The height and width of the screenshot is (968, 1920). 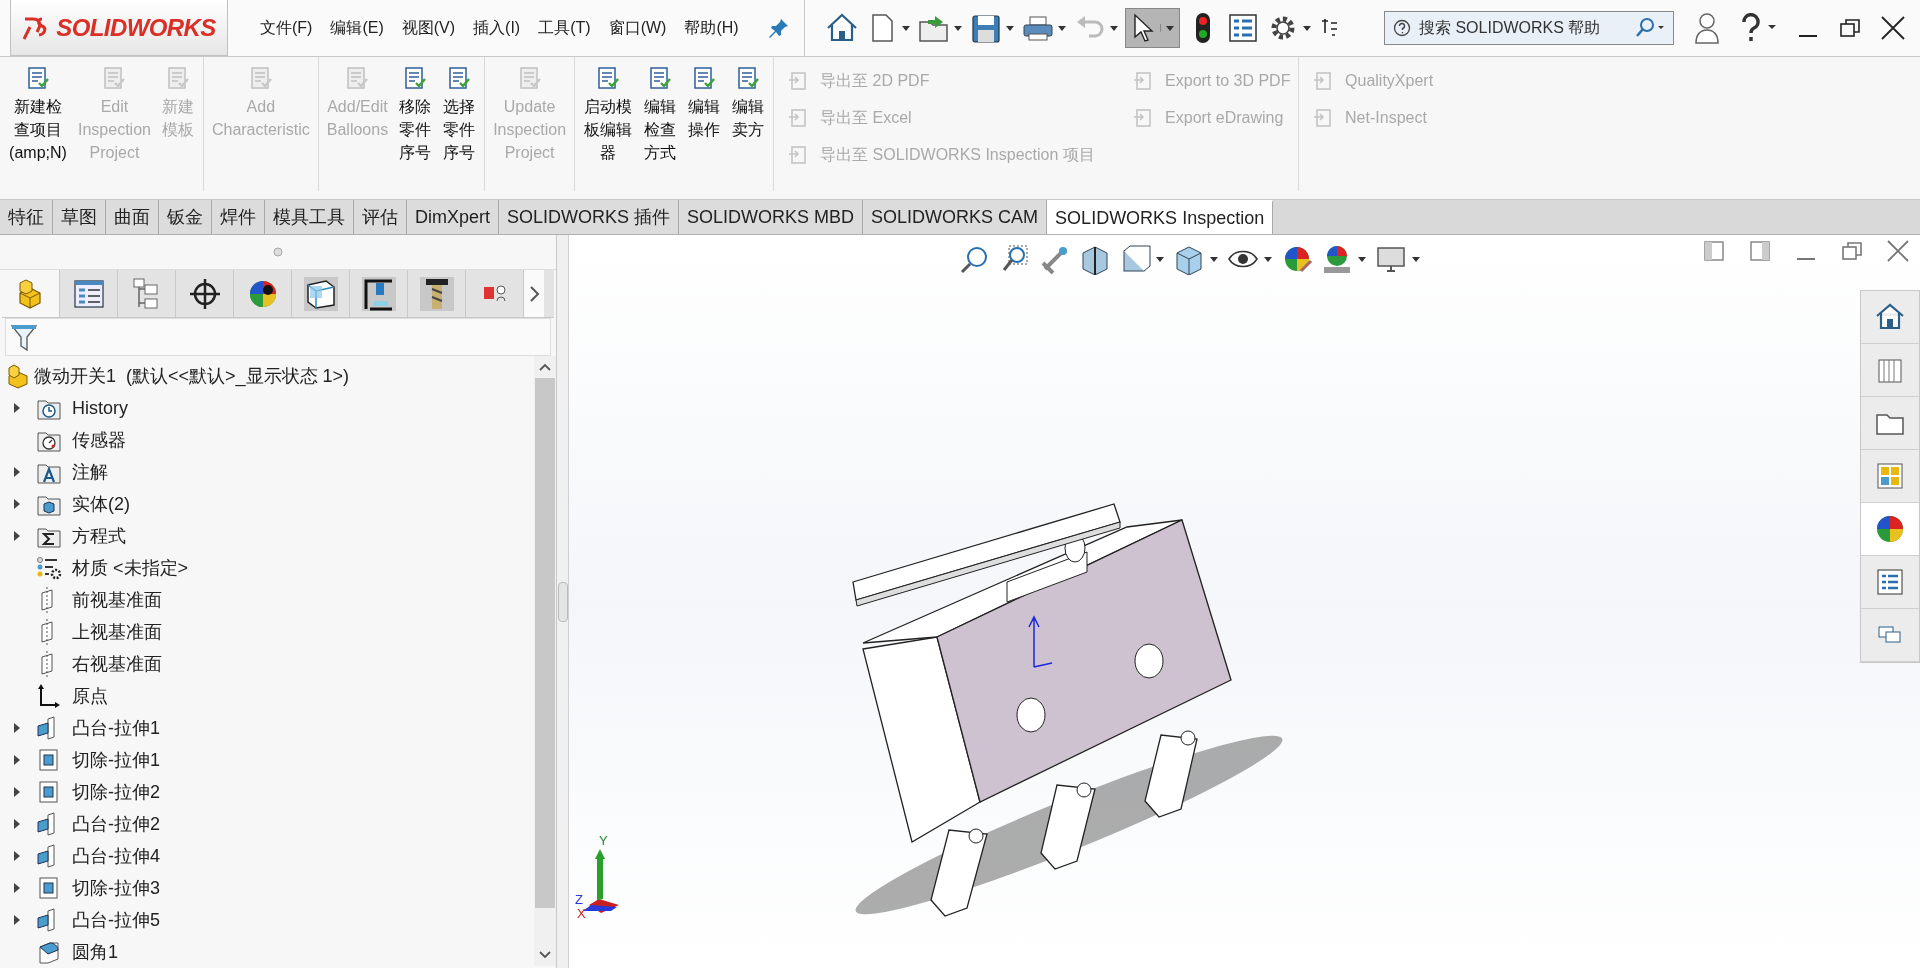 What do you see at coordinates (116, 824) in the screenshot?
I see `tree-item: 凸台-拉伸2` at bounding box center [116, 824].